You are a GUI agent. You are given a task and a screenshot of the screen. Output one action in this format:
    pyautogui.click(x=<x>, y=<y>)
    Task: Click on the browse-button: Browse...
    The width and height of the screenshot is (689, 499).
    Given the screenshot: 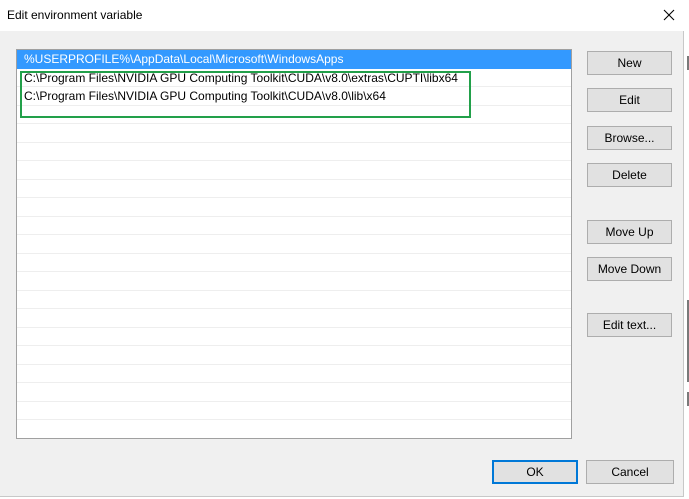 What is the action you would take?
    pyautogui.click(x=629, y=138)
    